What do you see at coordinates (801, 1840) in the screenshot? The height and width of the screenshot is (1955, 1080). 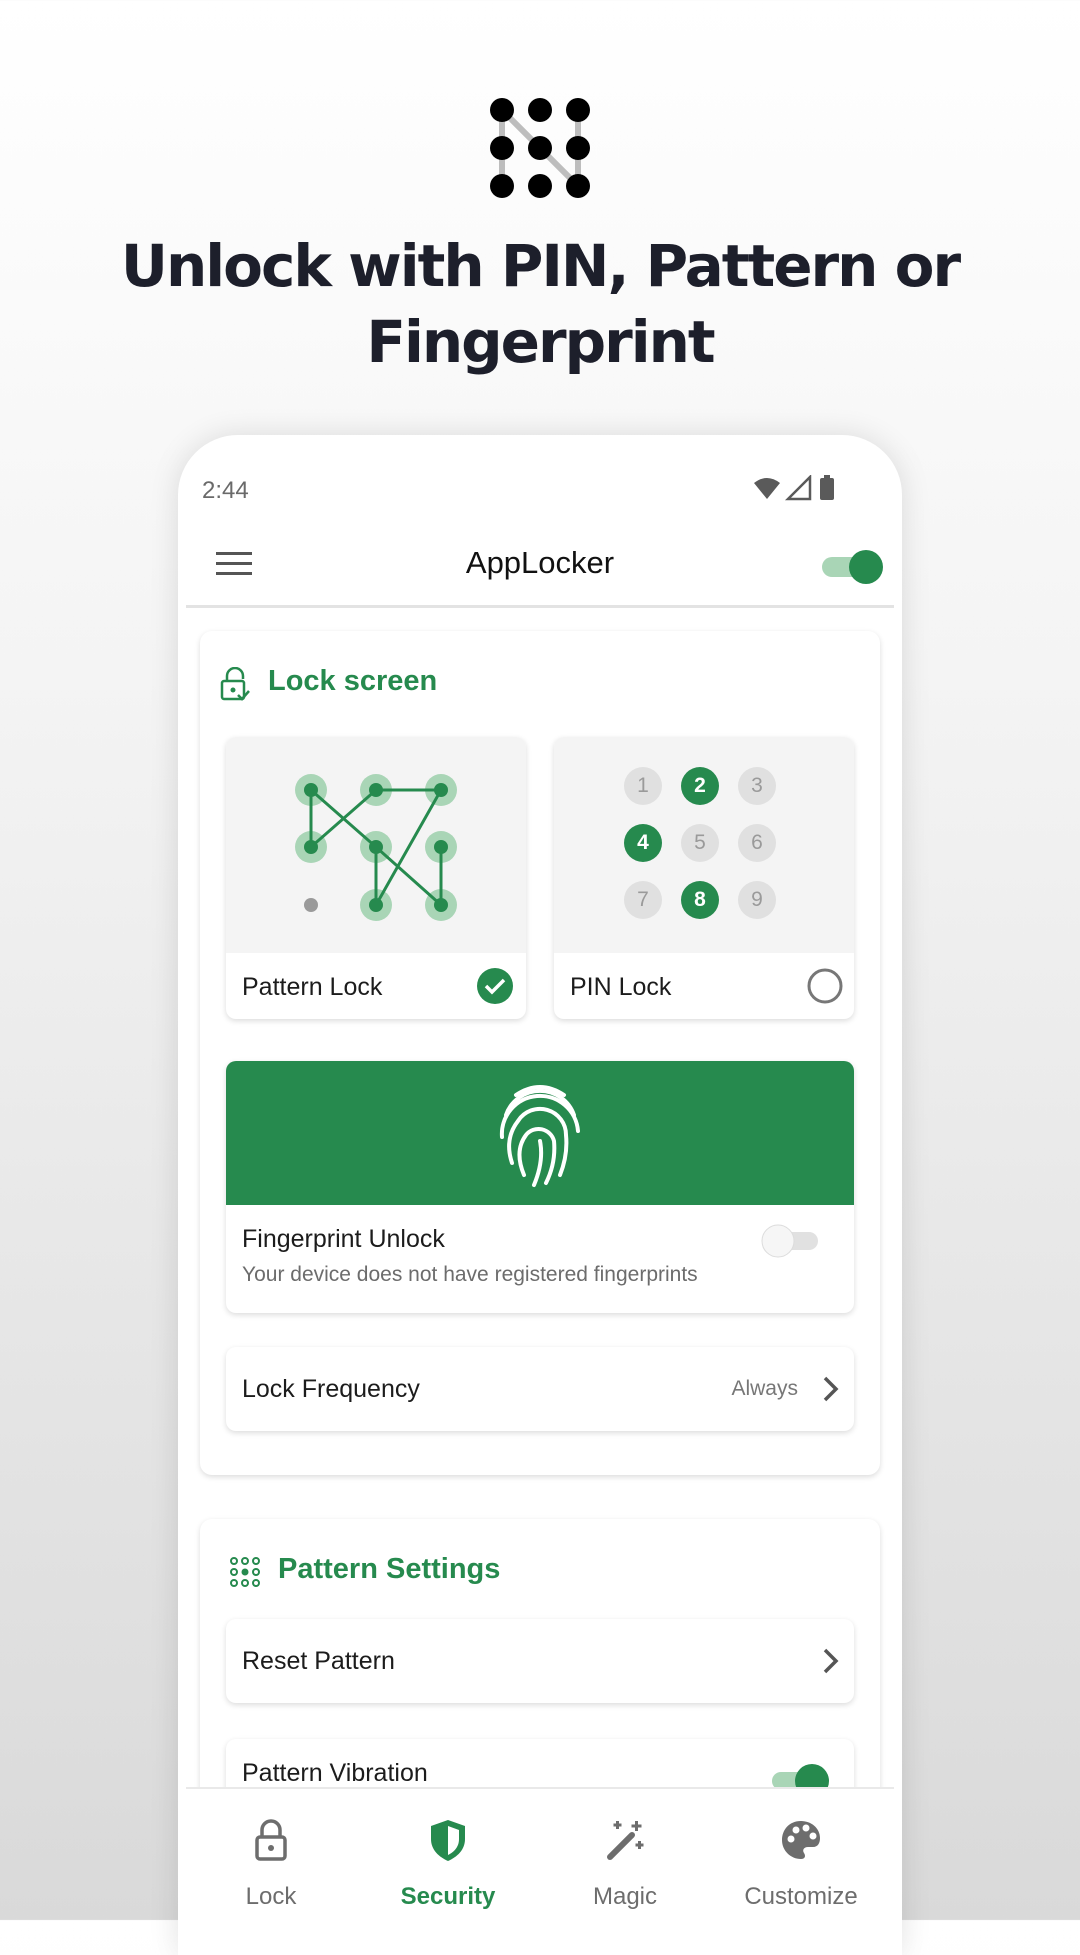 I see `palette-icon` at bounding box center [801, 1840].